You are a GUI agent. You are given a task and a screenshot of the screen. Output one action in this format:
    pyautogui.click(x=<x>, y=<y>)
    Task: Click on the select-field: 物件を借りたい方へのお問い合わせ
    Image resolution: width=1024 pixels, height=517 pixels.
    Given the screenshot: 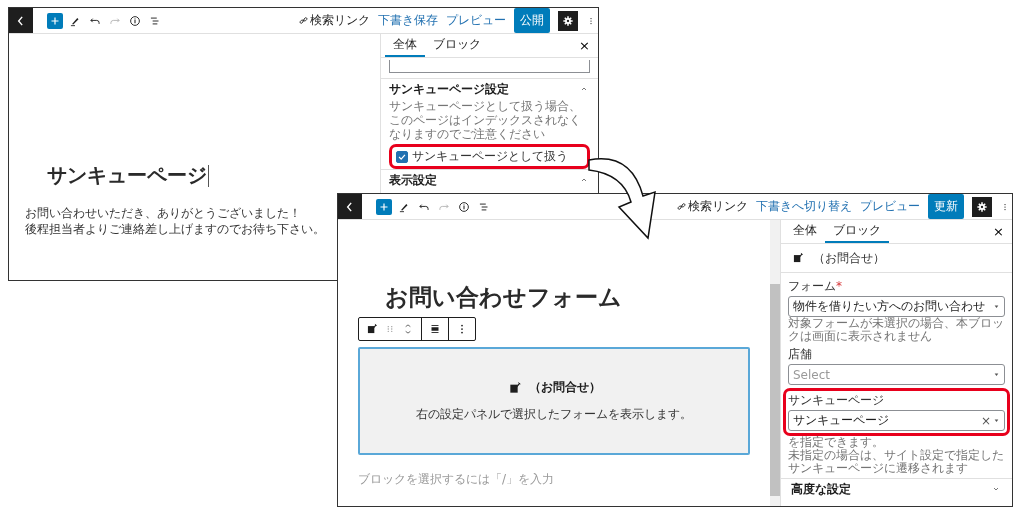 What is the action you would take?
    pyautogui.click(x=896, y=306)
    